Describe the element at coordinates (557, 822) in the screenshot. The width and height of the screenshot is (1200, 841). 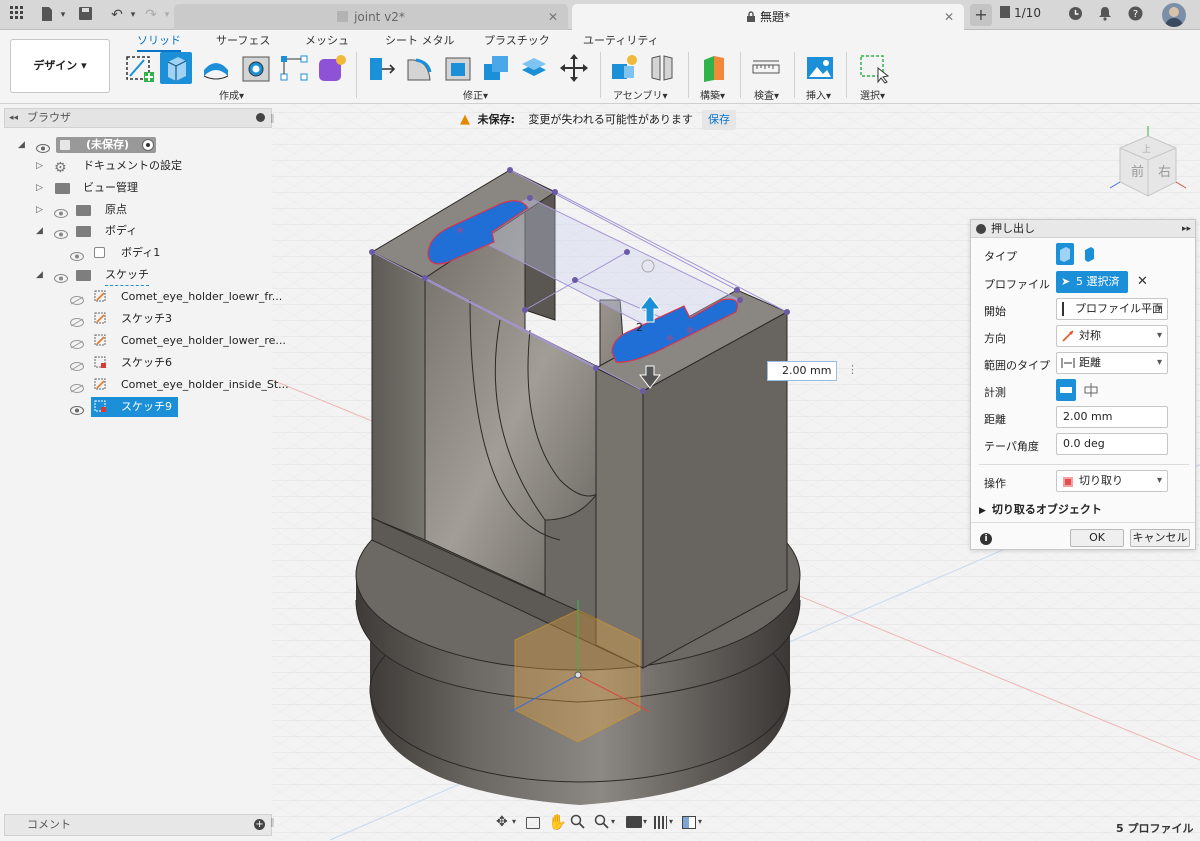
I see `pan-hand-icon: ✋` at that location.